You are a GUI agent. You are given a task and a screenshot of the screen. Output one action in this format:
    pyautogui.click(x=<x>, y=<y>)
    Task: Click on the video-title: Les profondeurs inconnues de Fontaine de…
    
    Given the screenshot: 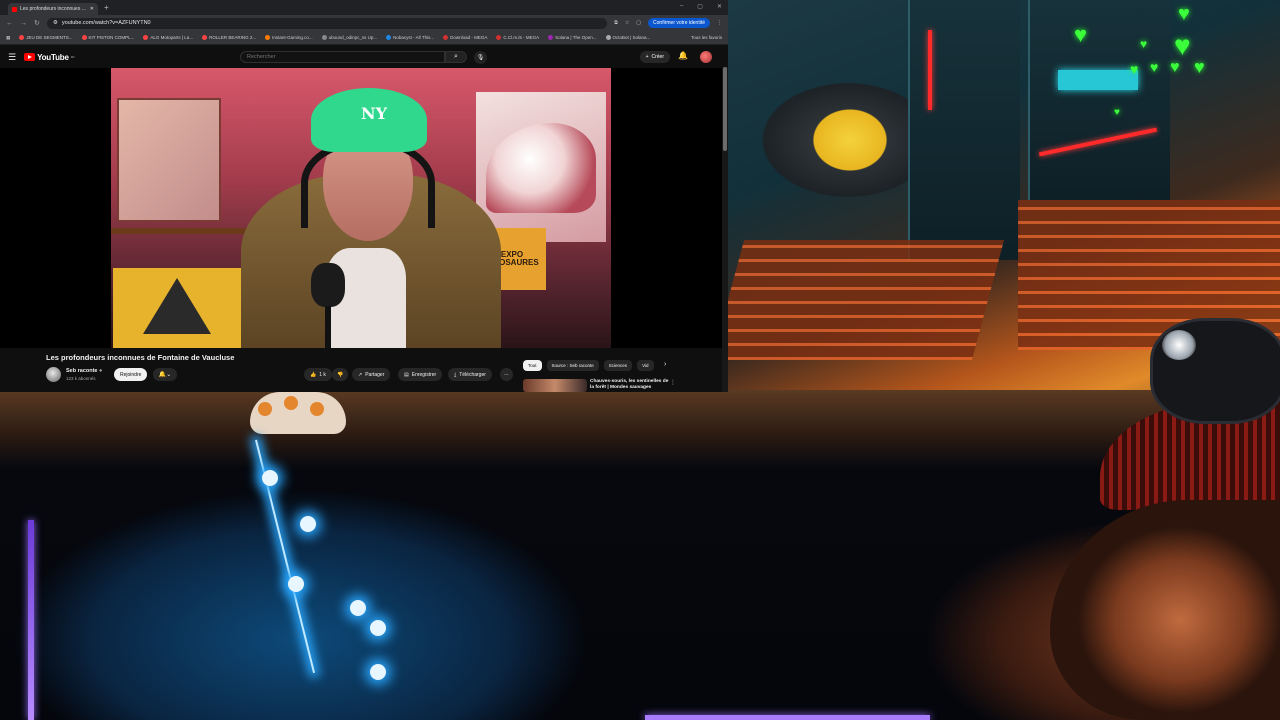 What is the action you would take?
    pyautogui.click(x=140, y=357)
    